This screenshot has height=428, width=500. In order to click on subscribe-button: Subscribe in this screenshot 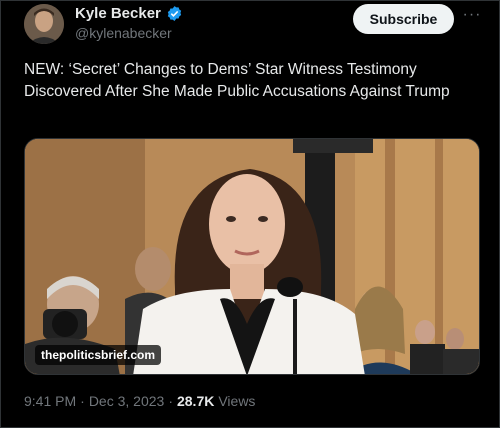, I will do `click(403, 19)`.